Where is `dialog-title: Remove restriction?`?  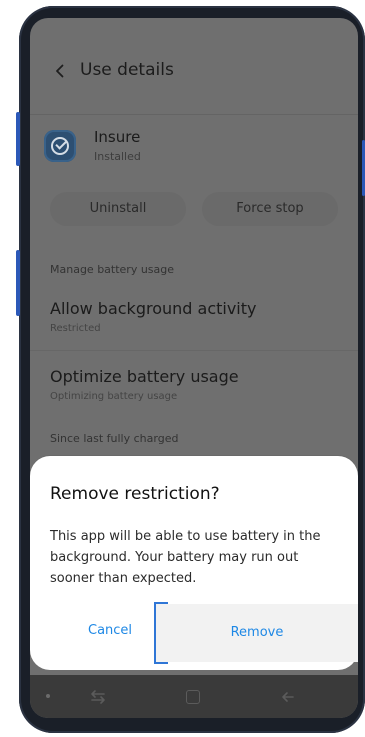
dialog-title: Remove restriction? is located at coordinates (135, 494).